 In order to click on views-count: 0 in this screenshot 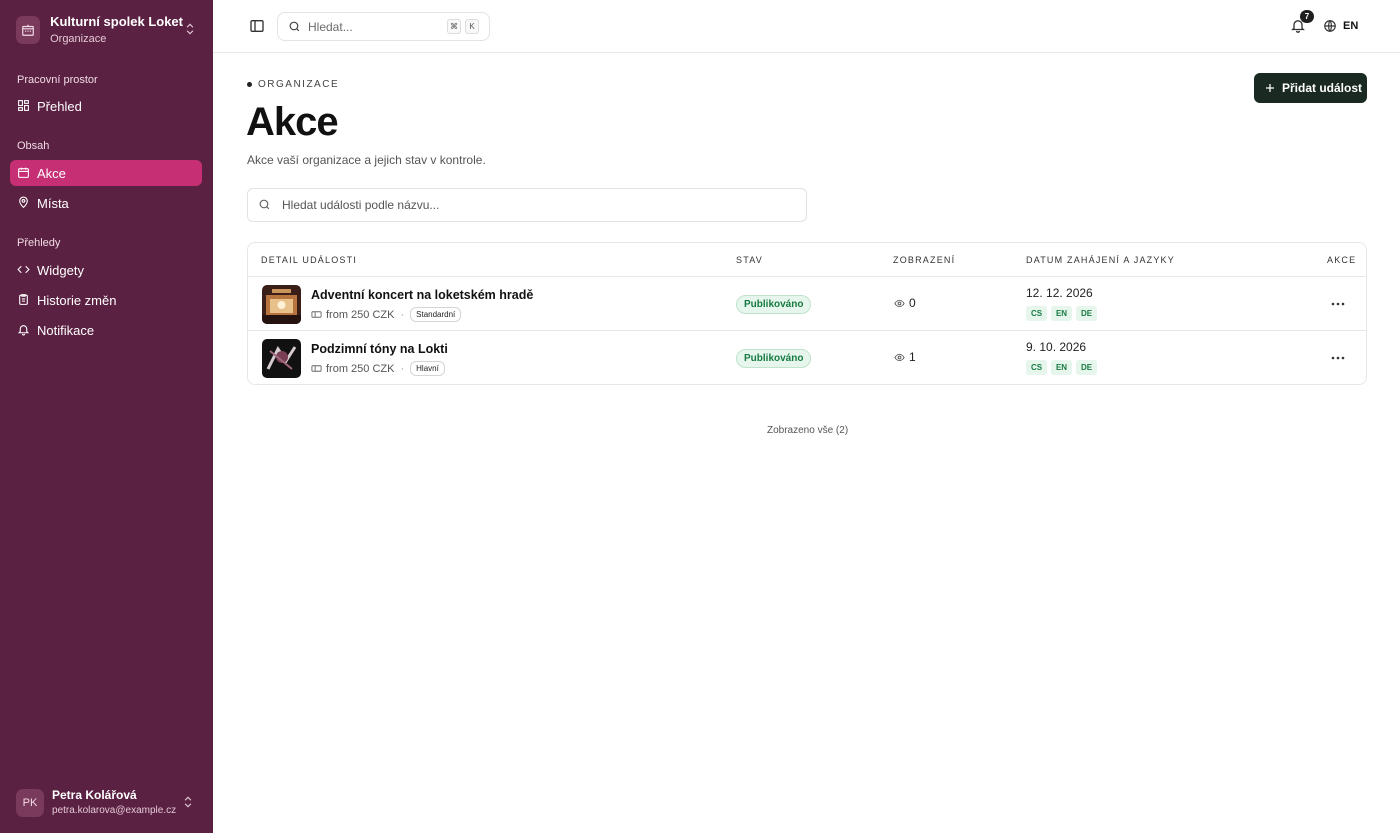, I will do `click(912, 303)`.